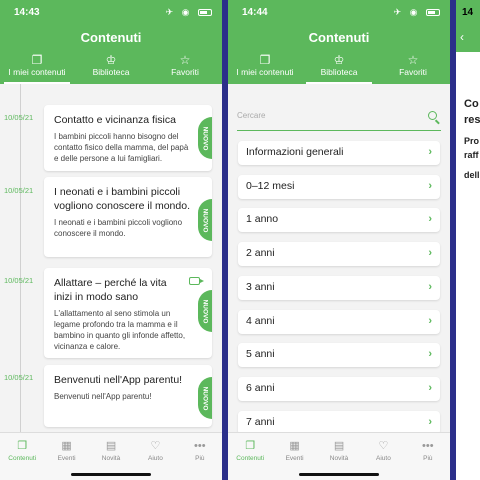  What do you see at coordinates (260, 253) in the screenshot?
I see `library-item-label: 2 anni` at bounding box center [260, 253].